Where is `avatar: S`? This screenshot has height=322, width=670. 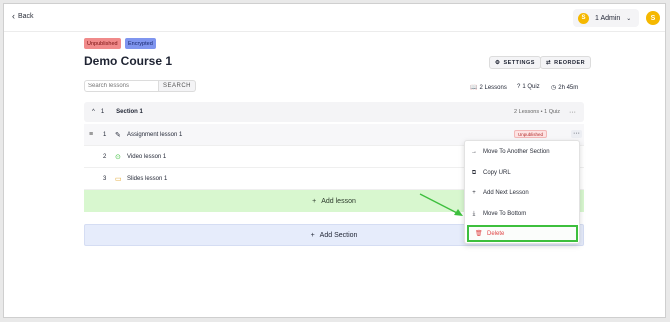
avatar: S is located at coordinates (653, 18).